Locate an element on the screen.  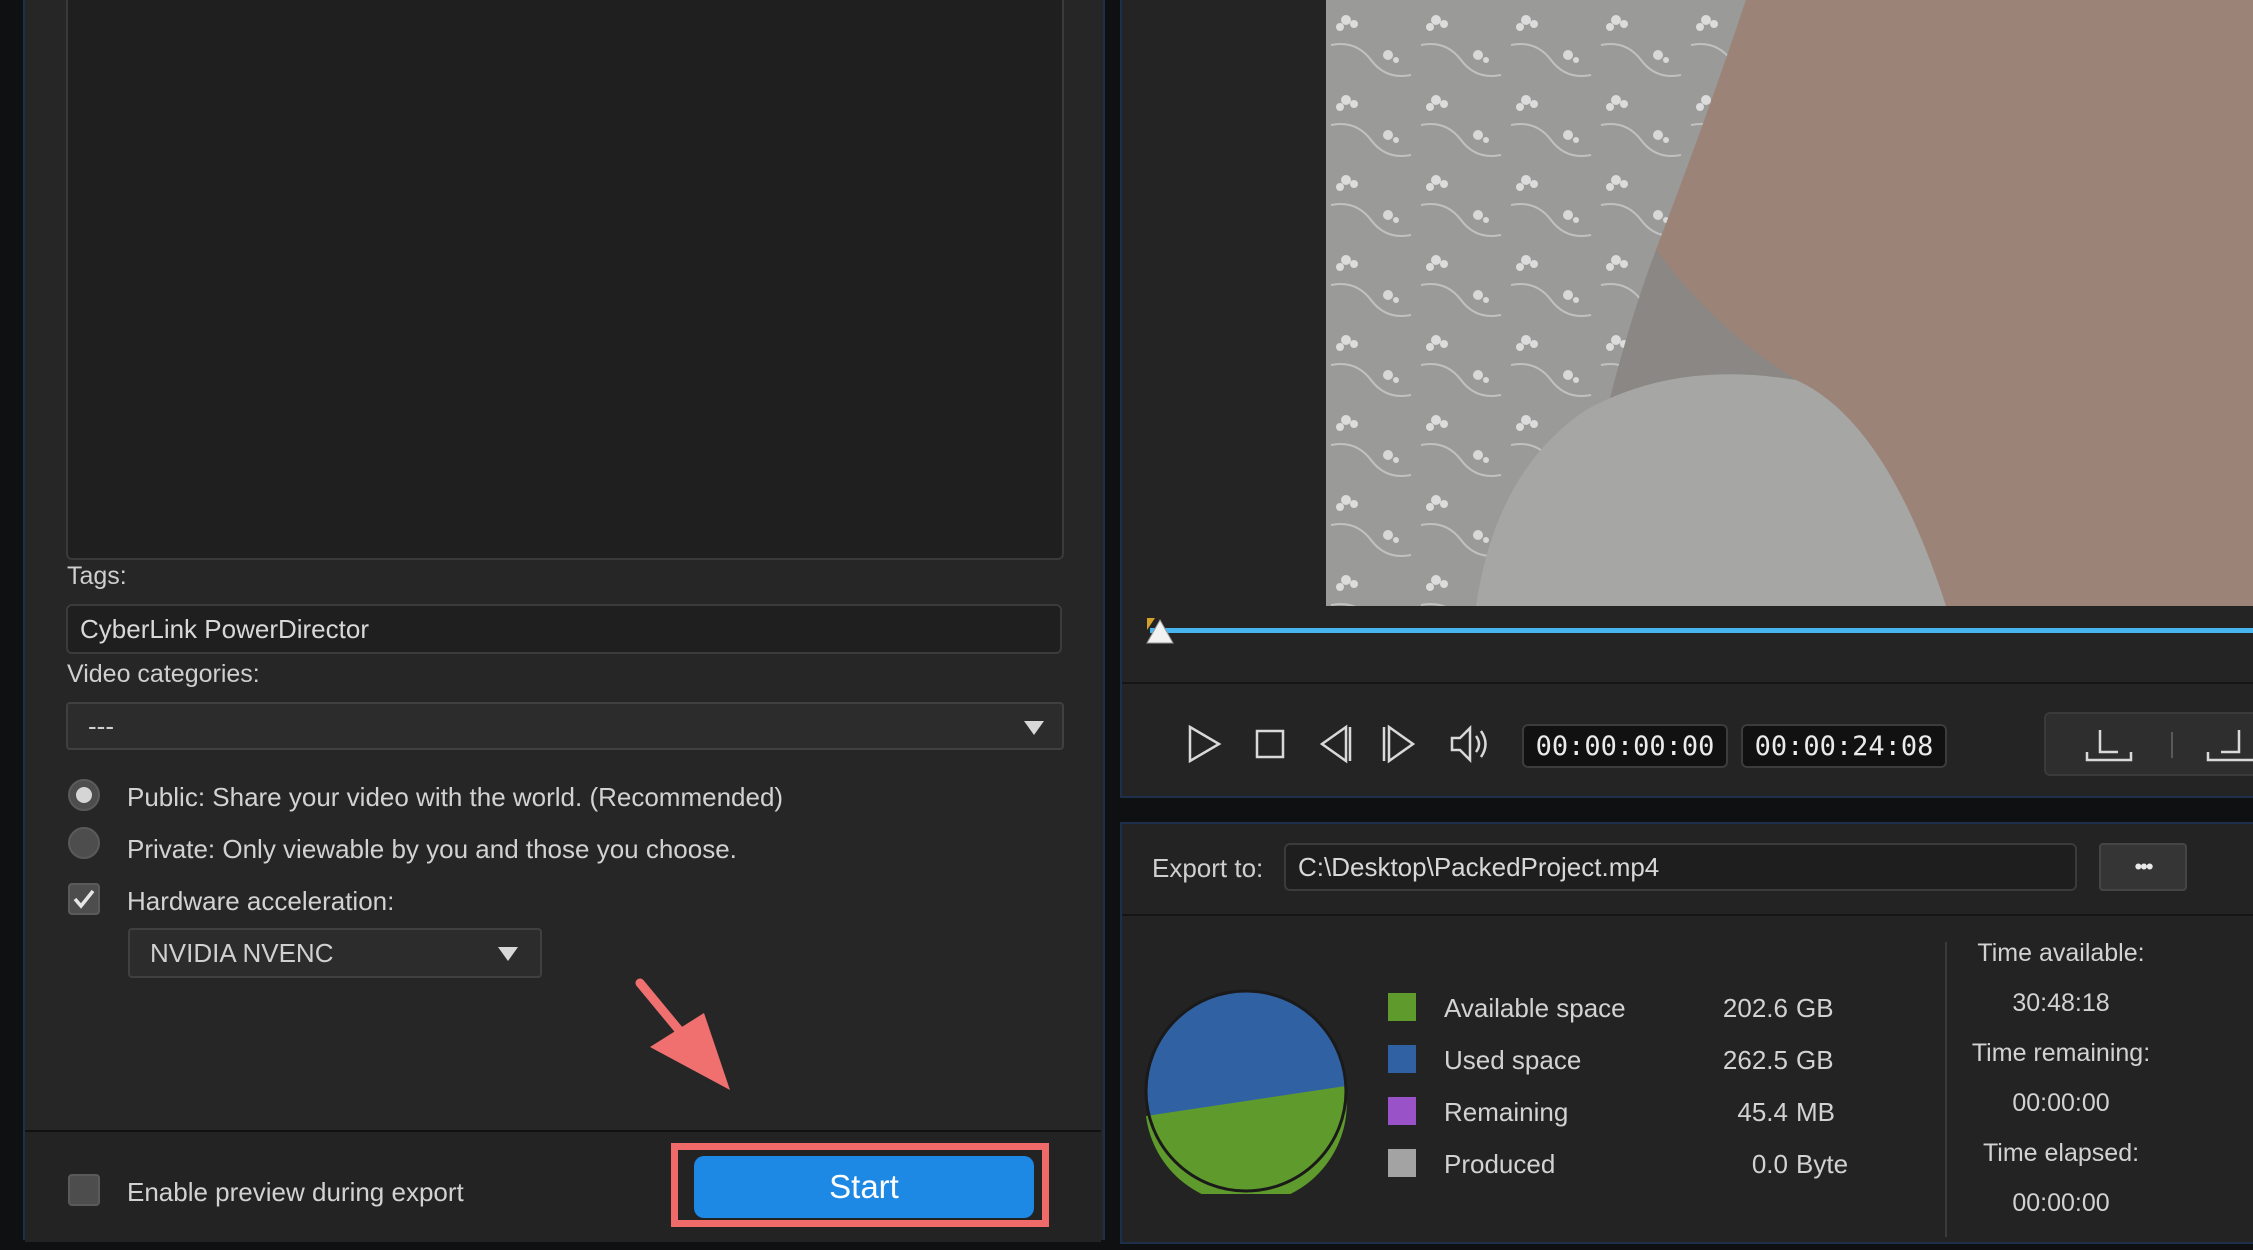
time-elapsed-value: 00:00:00 is located at coordinates (2061, 1203).